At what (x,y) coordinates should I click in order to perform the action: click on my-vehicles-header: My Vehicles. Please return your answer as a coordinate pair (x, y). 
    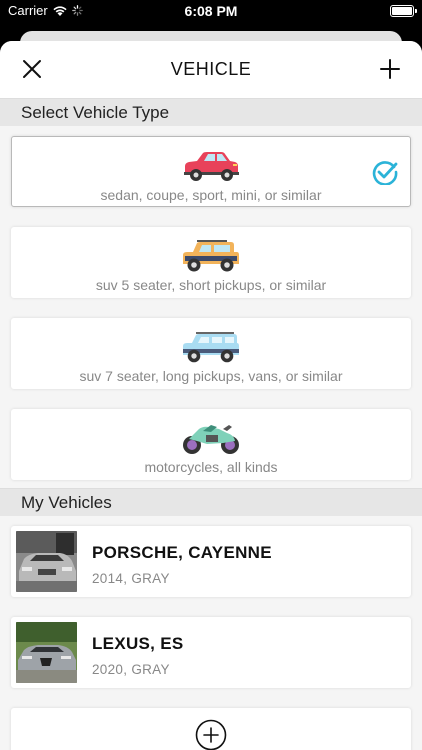
    Looking at the image, I should click on (211, 502).